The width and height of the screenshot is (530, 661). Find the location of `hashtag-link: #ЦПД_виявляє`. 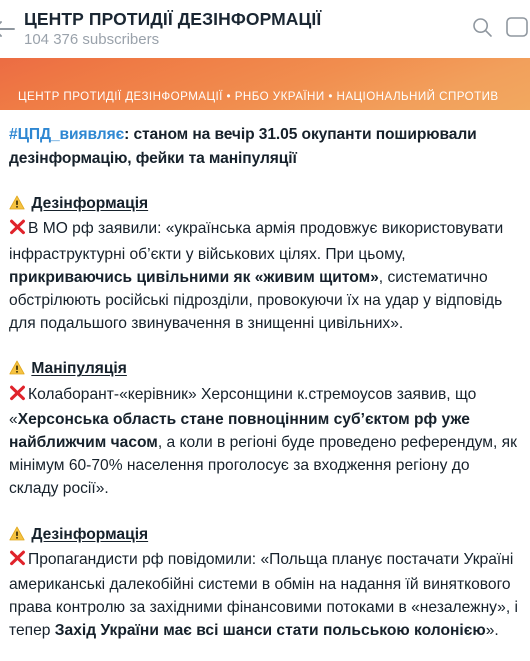

hashtag-link: #ЦПД_виявляє is located at coordinates (66, 134).